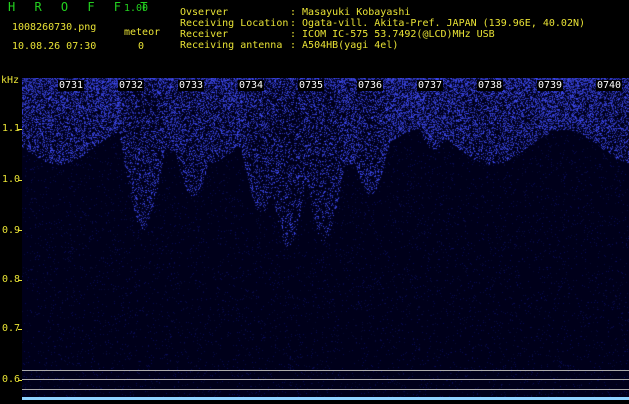  I want to click on meteor-count: 0, so click(141, 46).